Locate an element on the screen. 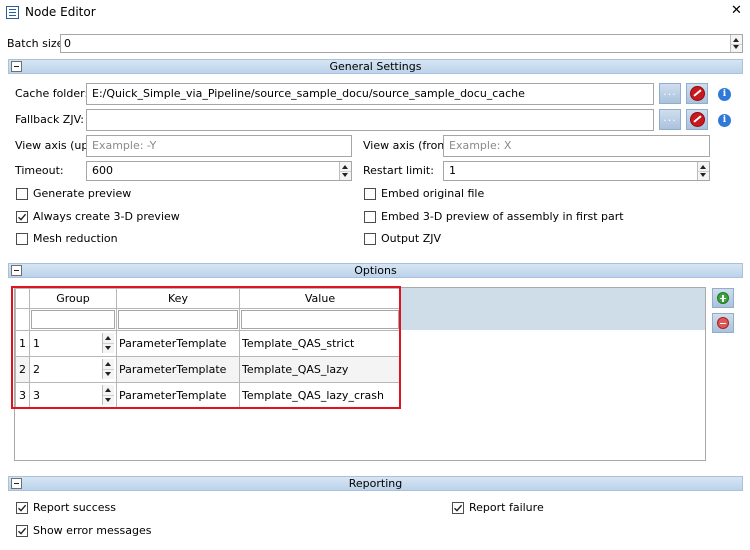 The height and width of the screenshot is (550, 750). restart-limit-stepper: 1 is located at coordinates (576, 171).